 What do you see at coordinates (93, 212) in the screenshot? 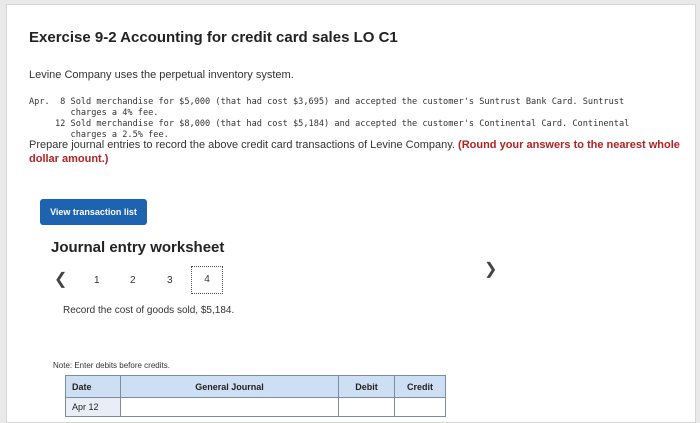
I see `view-transaction-list-button: View transaction list` at bounding box center [93, 212].